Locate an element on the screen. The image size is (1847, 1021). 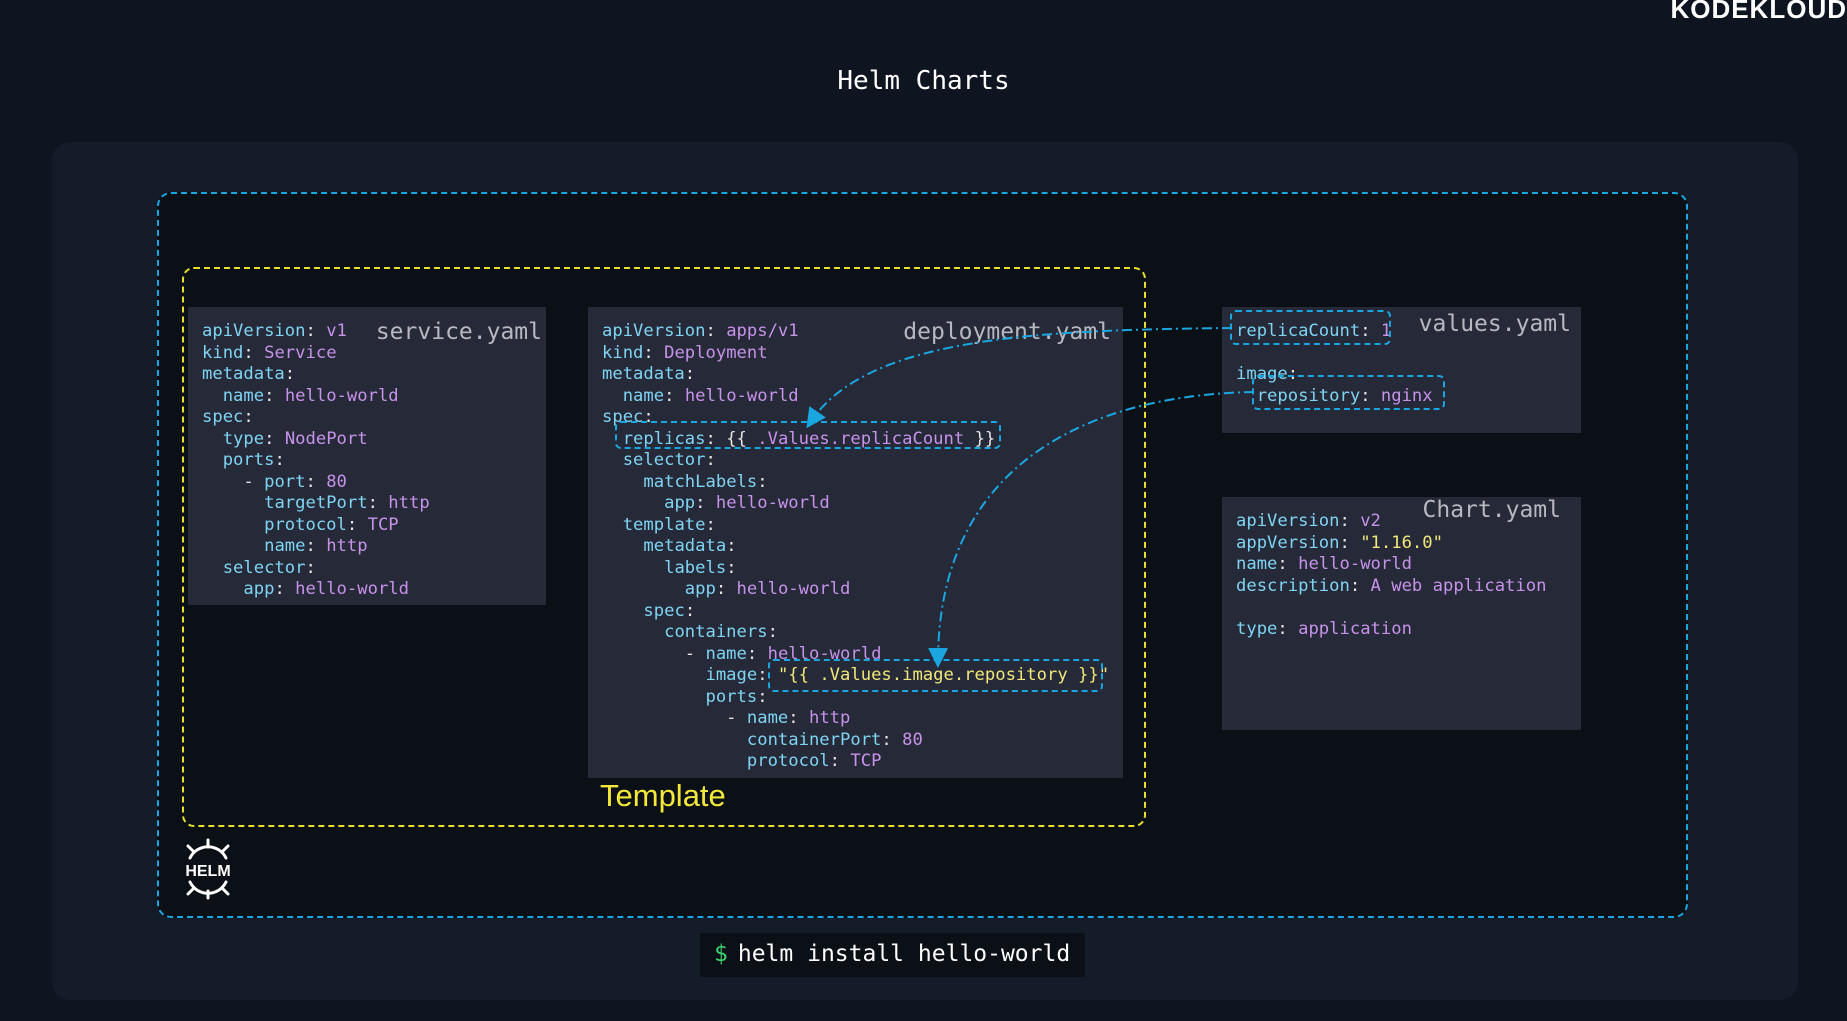
terminal-command: $ helm install hello-world is located at coordinates (892, 955).